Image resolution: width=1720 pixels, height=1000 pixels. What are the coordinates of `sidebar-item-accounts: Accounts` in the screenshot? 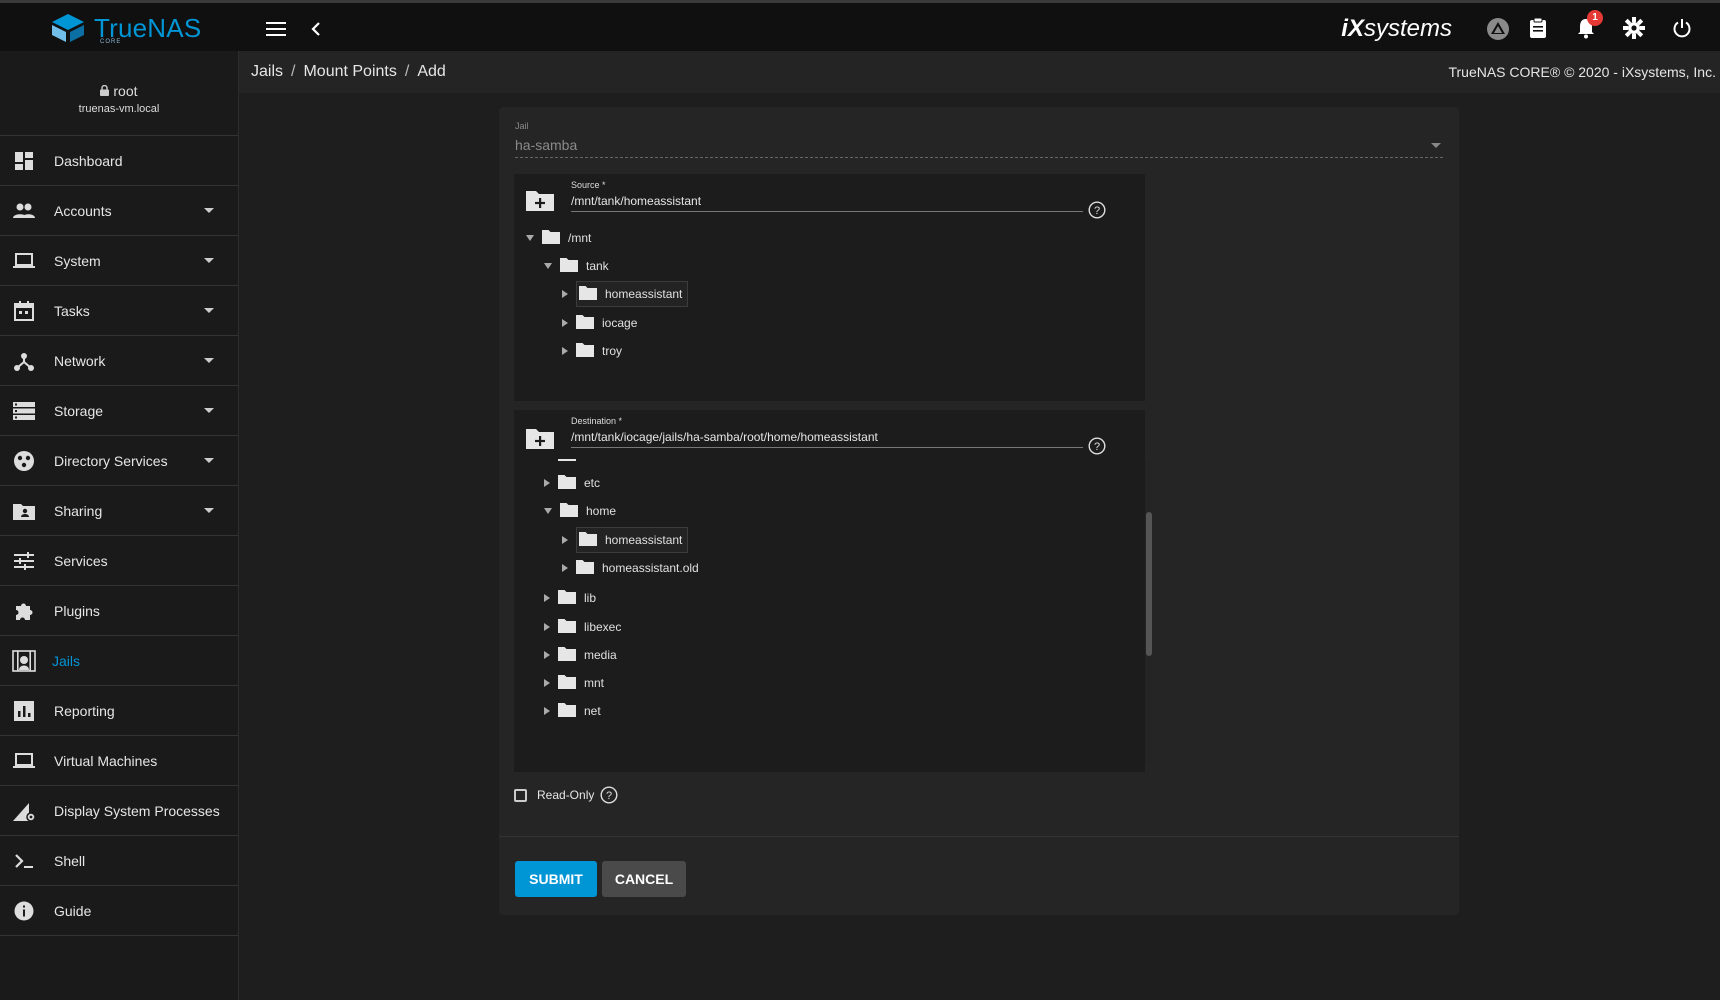 It's located at (119, 211).